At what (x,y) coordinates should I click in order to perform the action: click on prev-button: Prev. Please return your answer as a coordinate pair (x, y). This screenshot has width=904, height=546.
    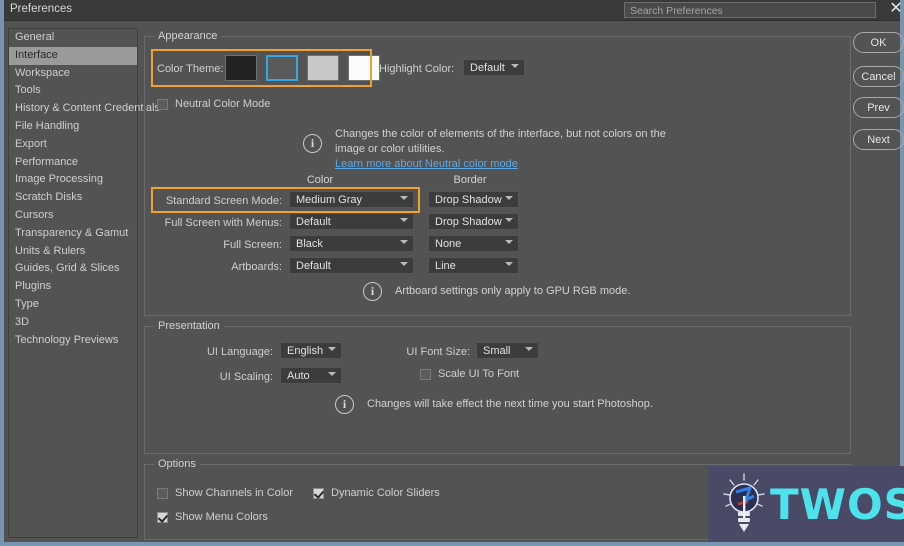
    Looking at the image, I should click on (878, 107).